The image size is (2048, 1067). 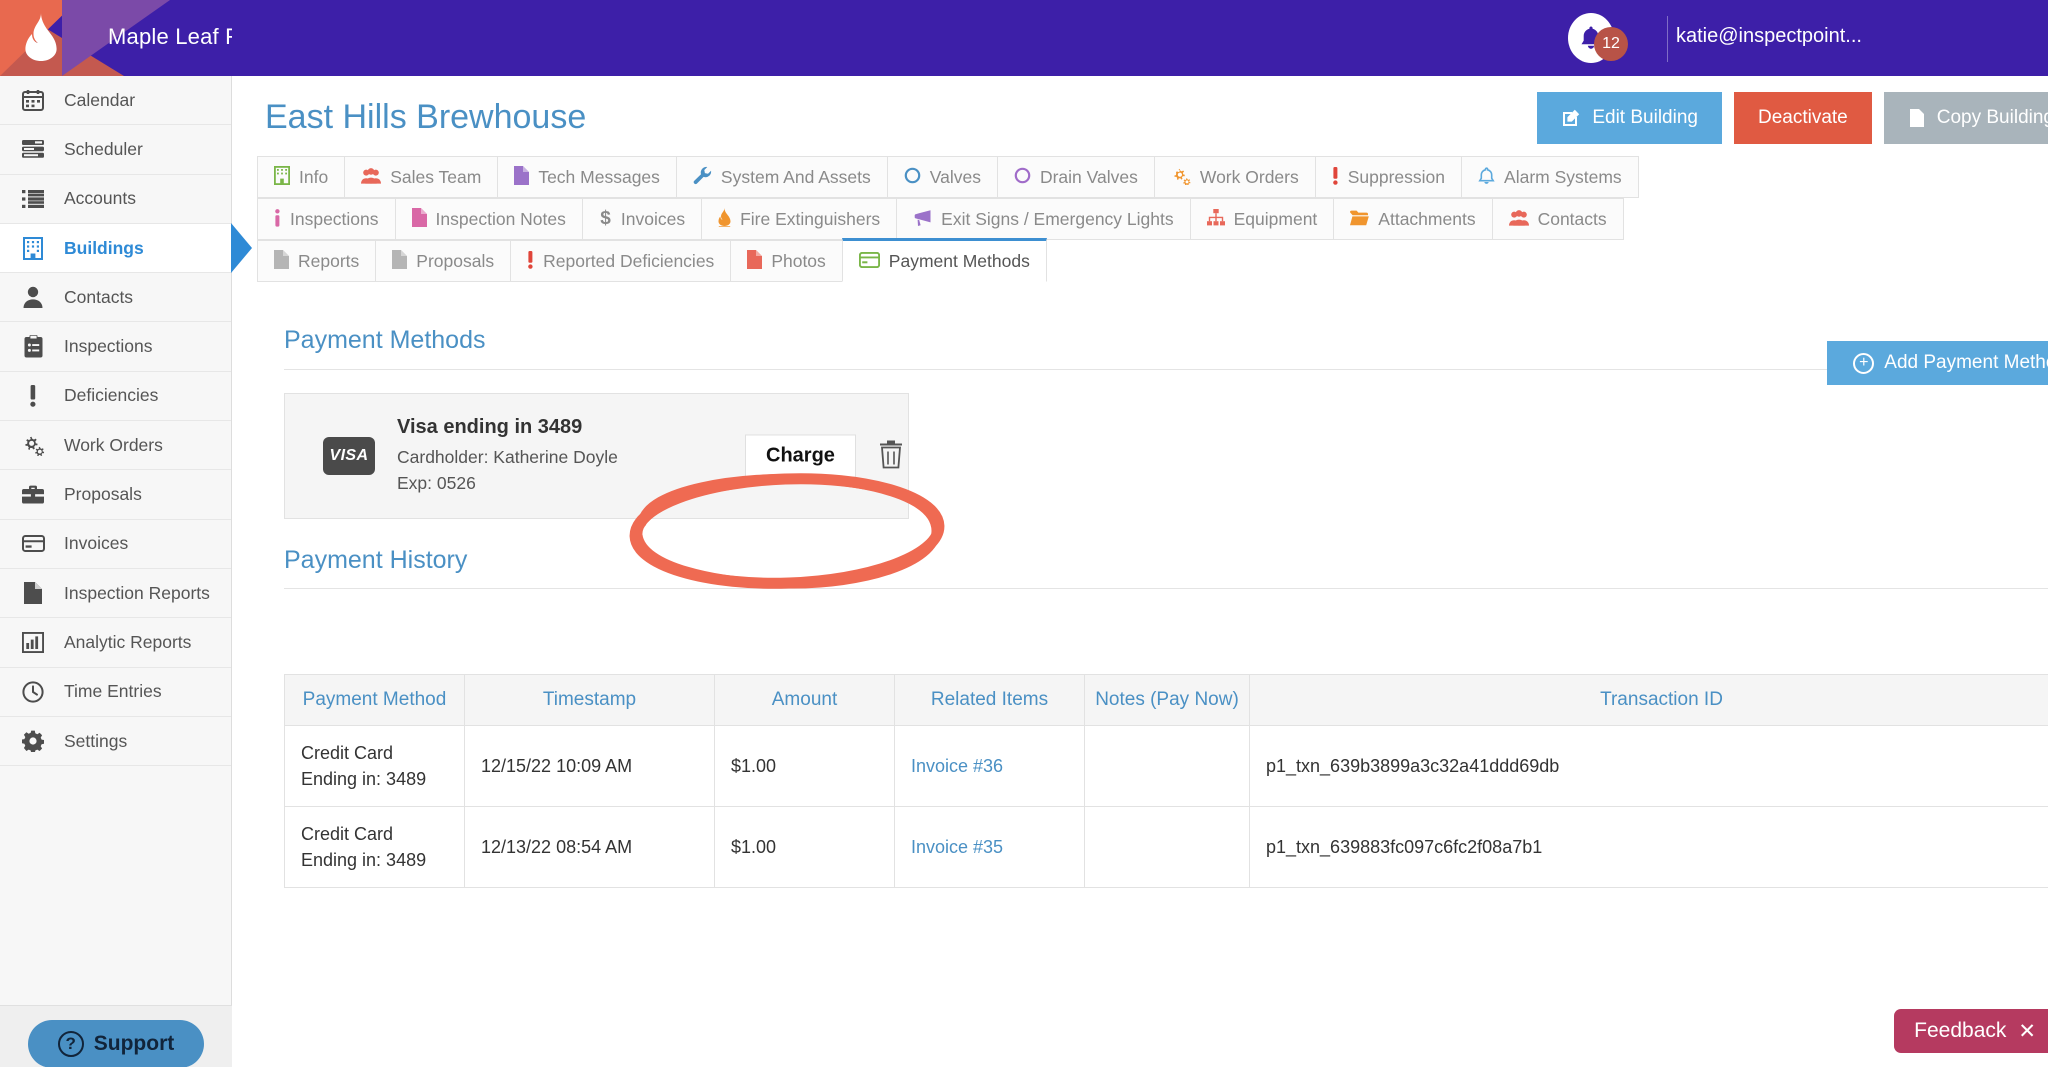 I want to click on invoice-link: Invoice #36, so click(x=957, y=766).